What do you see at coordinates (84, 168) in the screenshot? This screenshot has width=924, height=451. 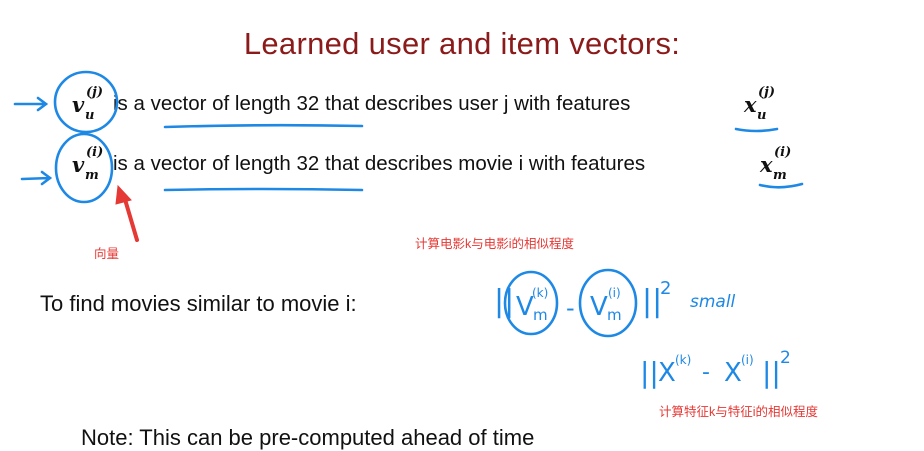 I see `circle-movie-vector-icon` at bounding box center [84, 168].